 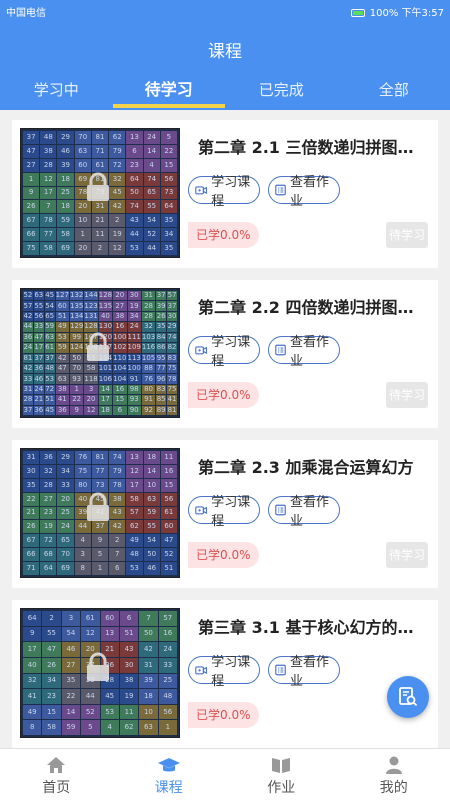 I want to click on grid-cell: 21, so click(x=31, y=513).